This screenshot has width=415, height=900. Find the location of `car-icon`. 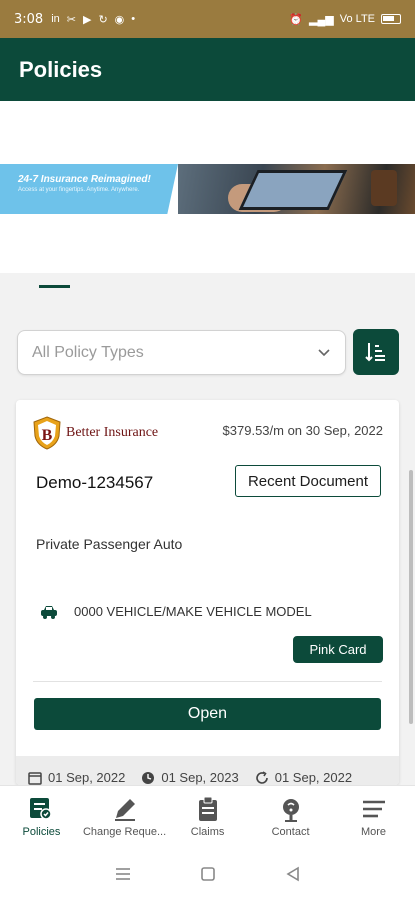

car-icon is located at coordinates (49, 612).